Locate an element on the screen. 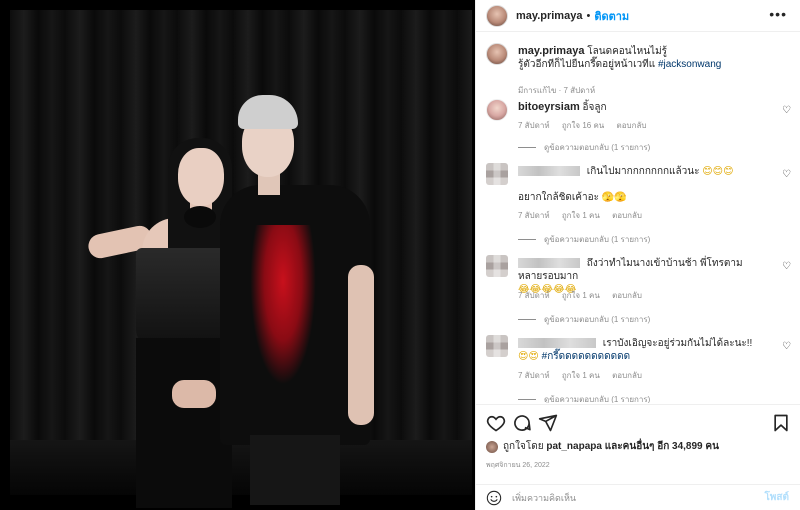  bookmark-icon is located at coordinates (781, 423).